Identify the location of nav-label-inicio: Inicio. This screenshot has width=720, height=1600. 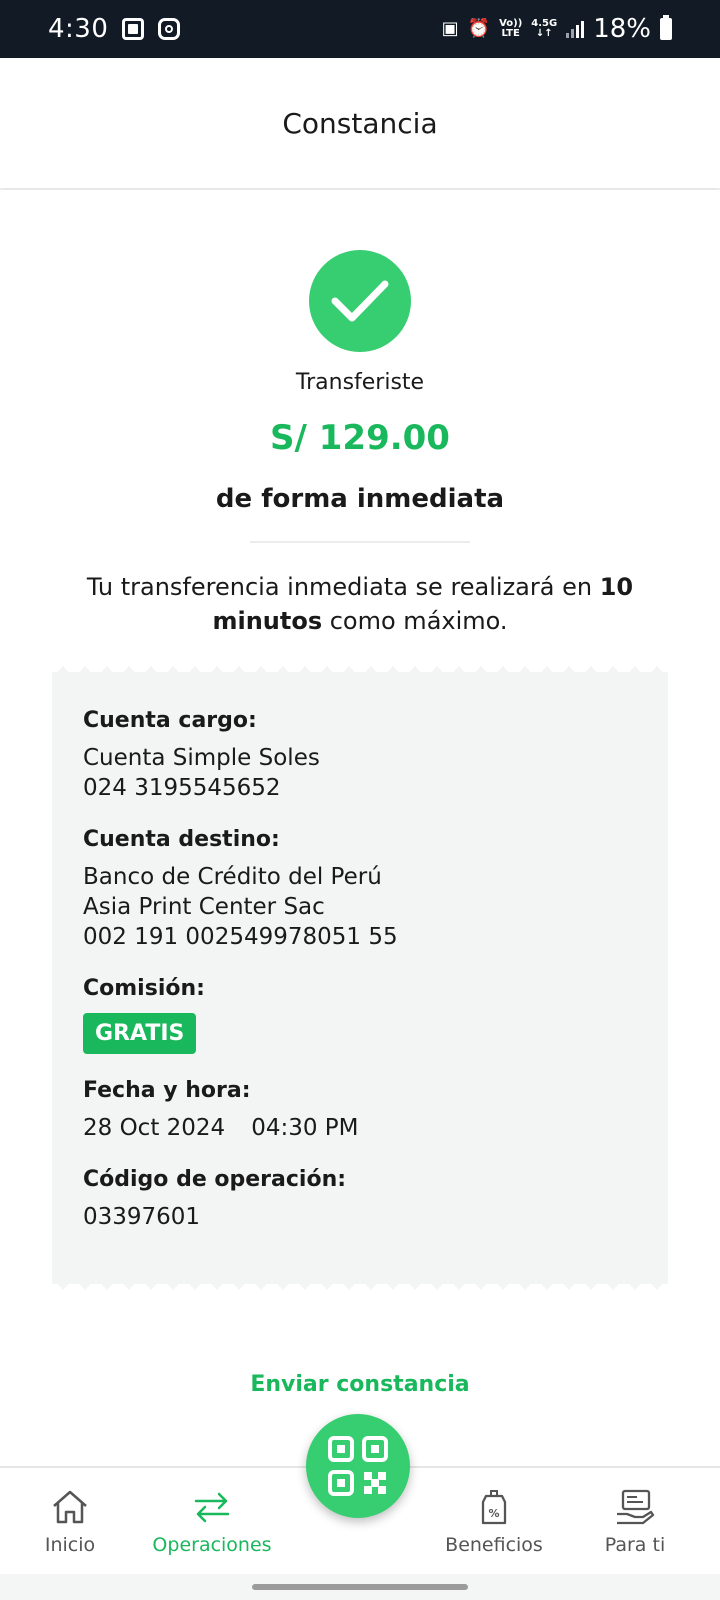
(70, 1545).